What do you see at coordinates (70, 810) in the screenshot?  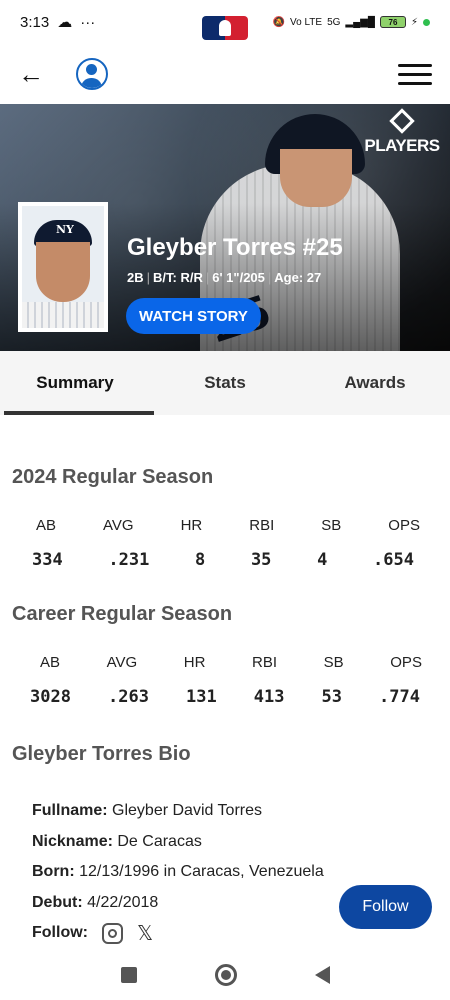 I see `bio-fullname-label: Fullname:` at bounding box center [70, 810].